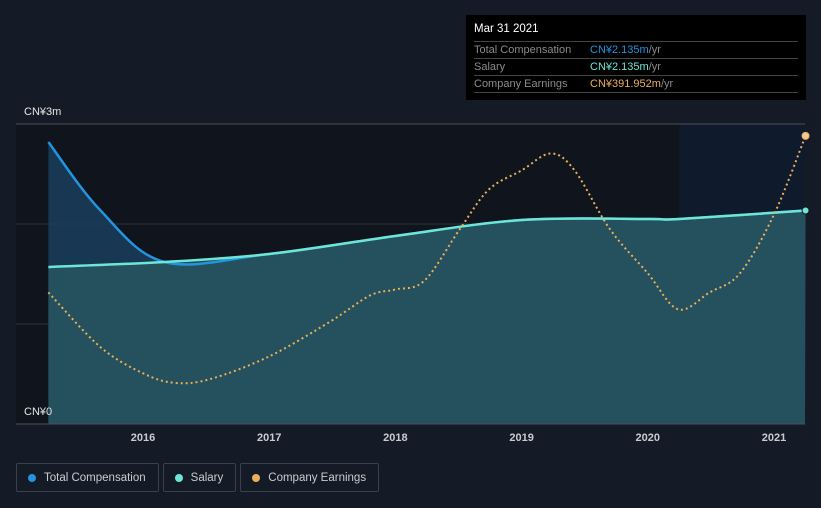  I want to click on legend-label: Salary, so click(207, 477).